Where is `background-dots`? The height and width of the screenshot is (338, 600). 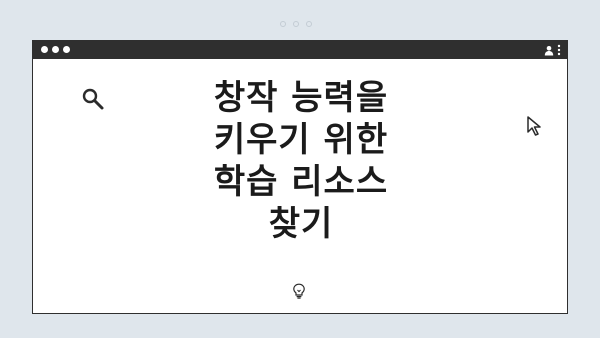
background-dots is located at coordinates (296, 24).